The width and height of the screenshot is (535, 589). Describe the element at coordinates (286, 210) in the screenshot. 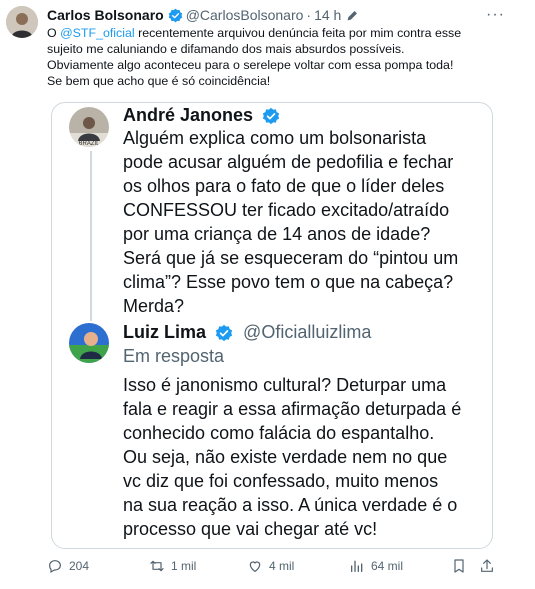

I see `quote-text-line: CONFESSOU ter ficado excitado/atraído` at that location.